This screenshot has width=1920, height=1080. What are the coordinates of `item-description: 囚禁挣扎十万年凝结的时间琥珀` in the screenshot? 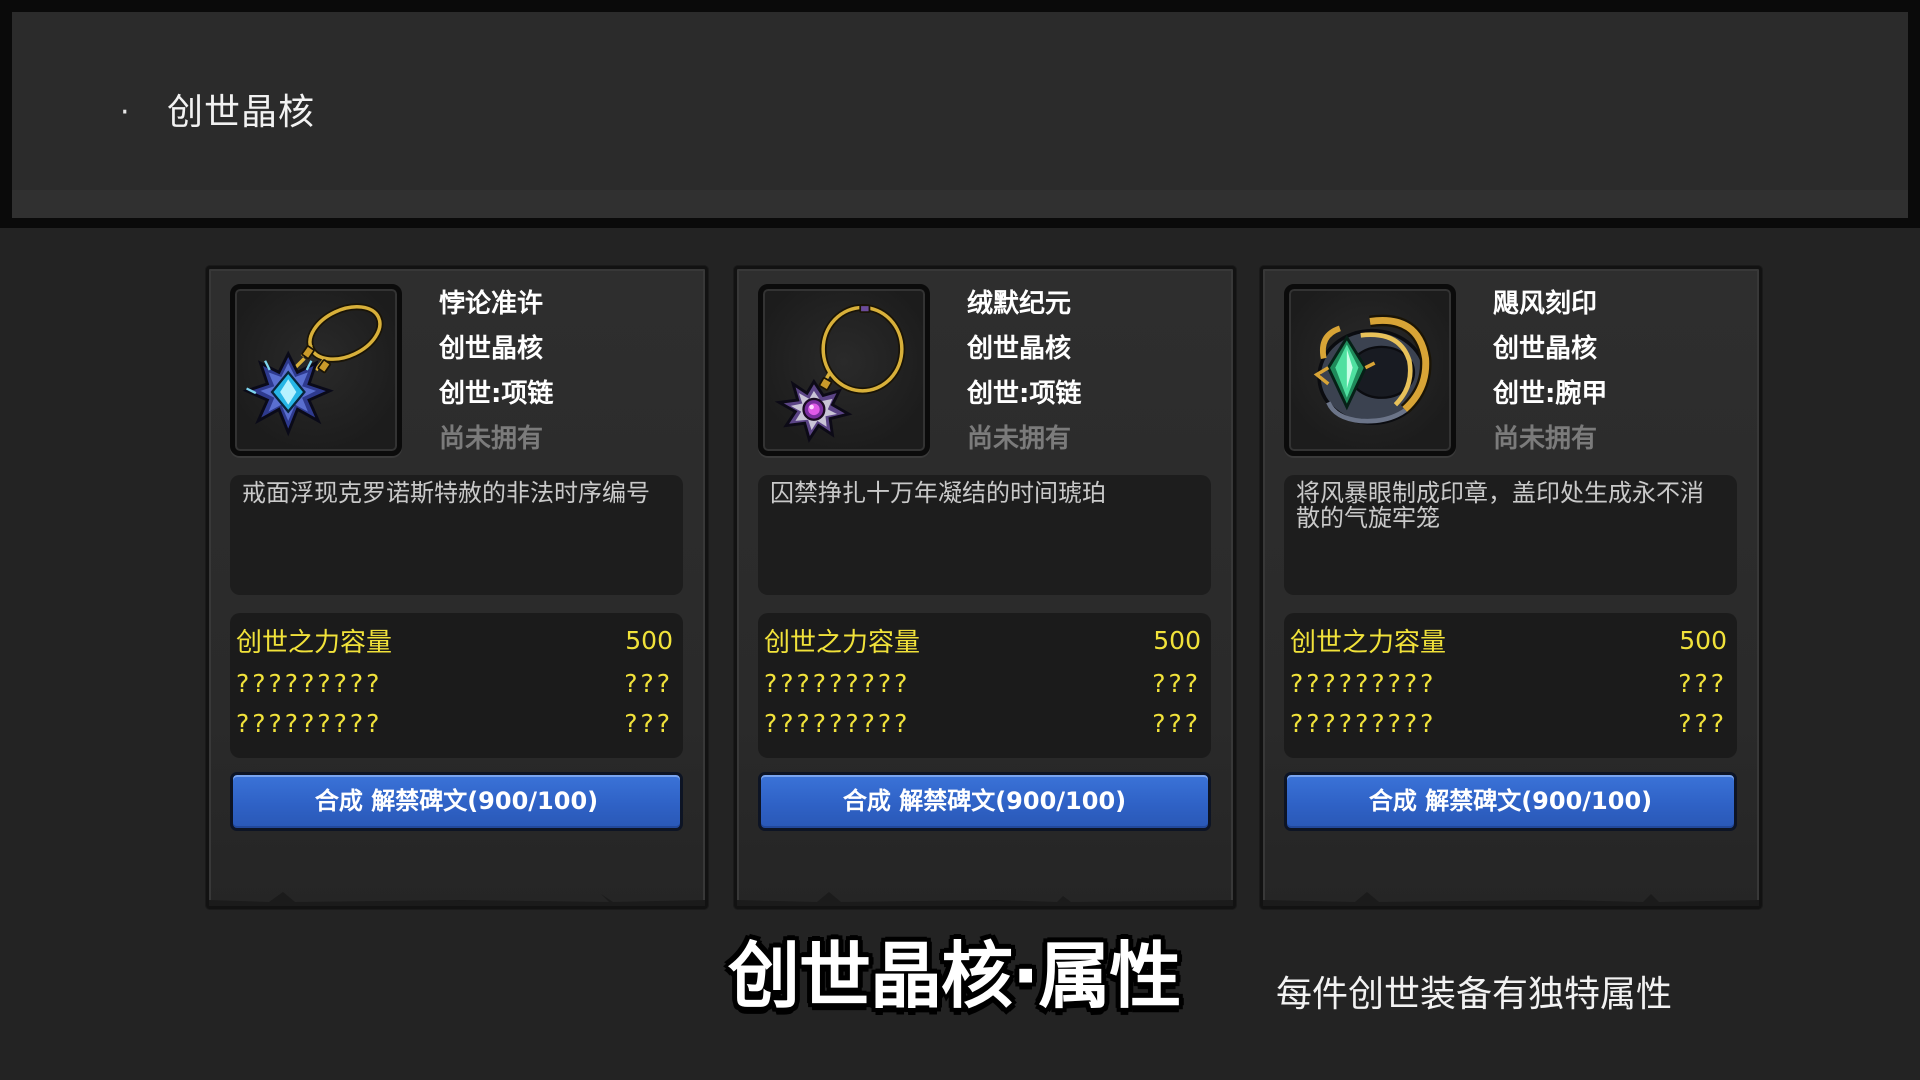 It's located at (984, 535).